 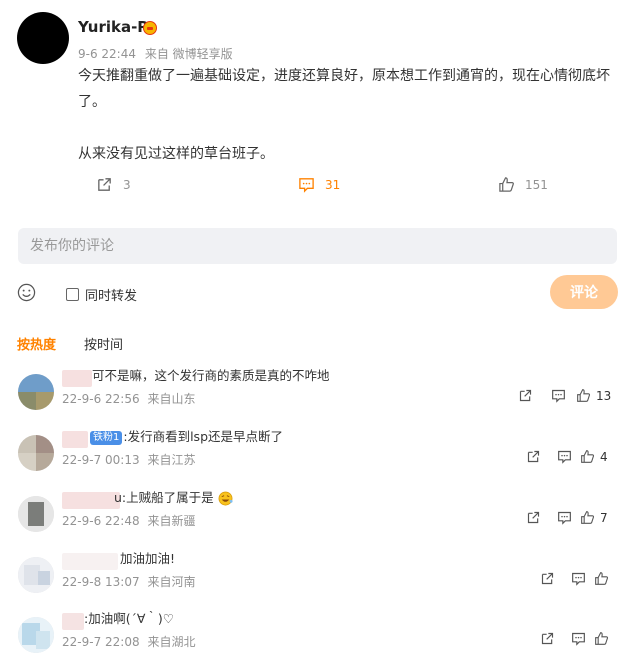 I want to click on tab-sort-time: 按时间, so click(x=103, y=343).